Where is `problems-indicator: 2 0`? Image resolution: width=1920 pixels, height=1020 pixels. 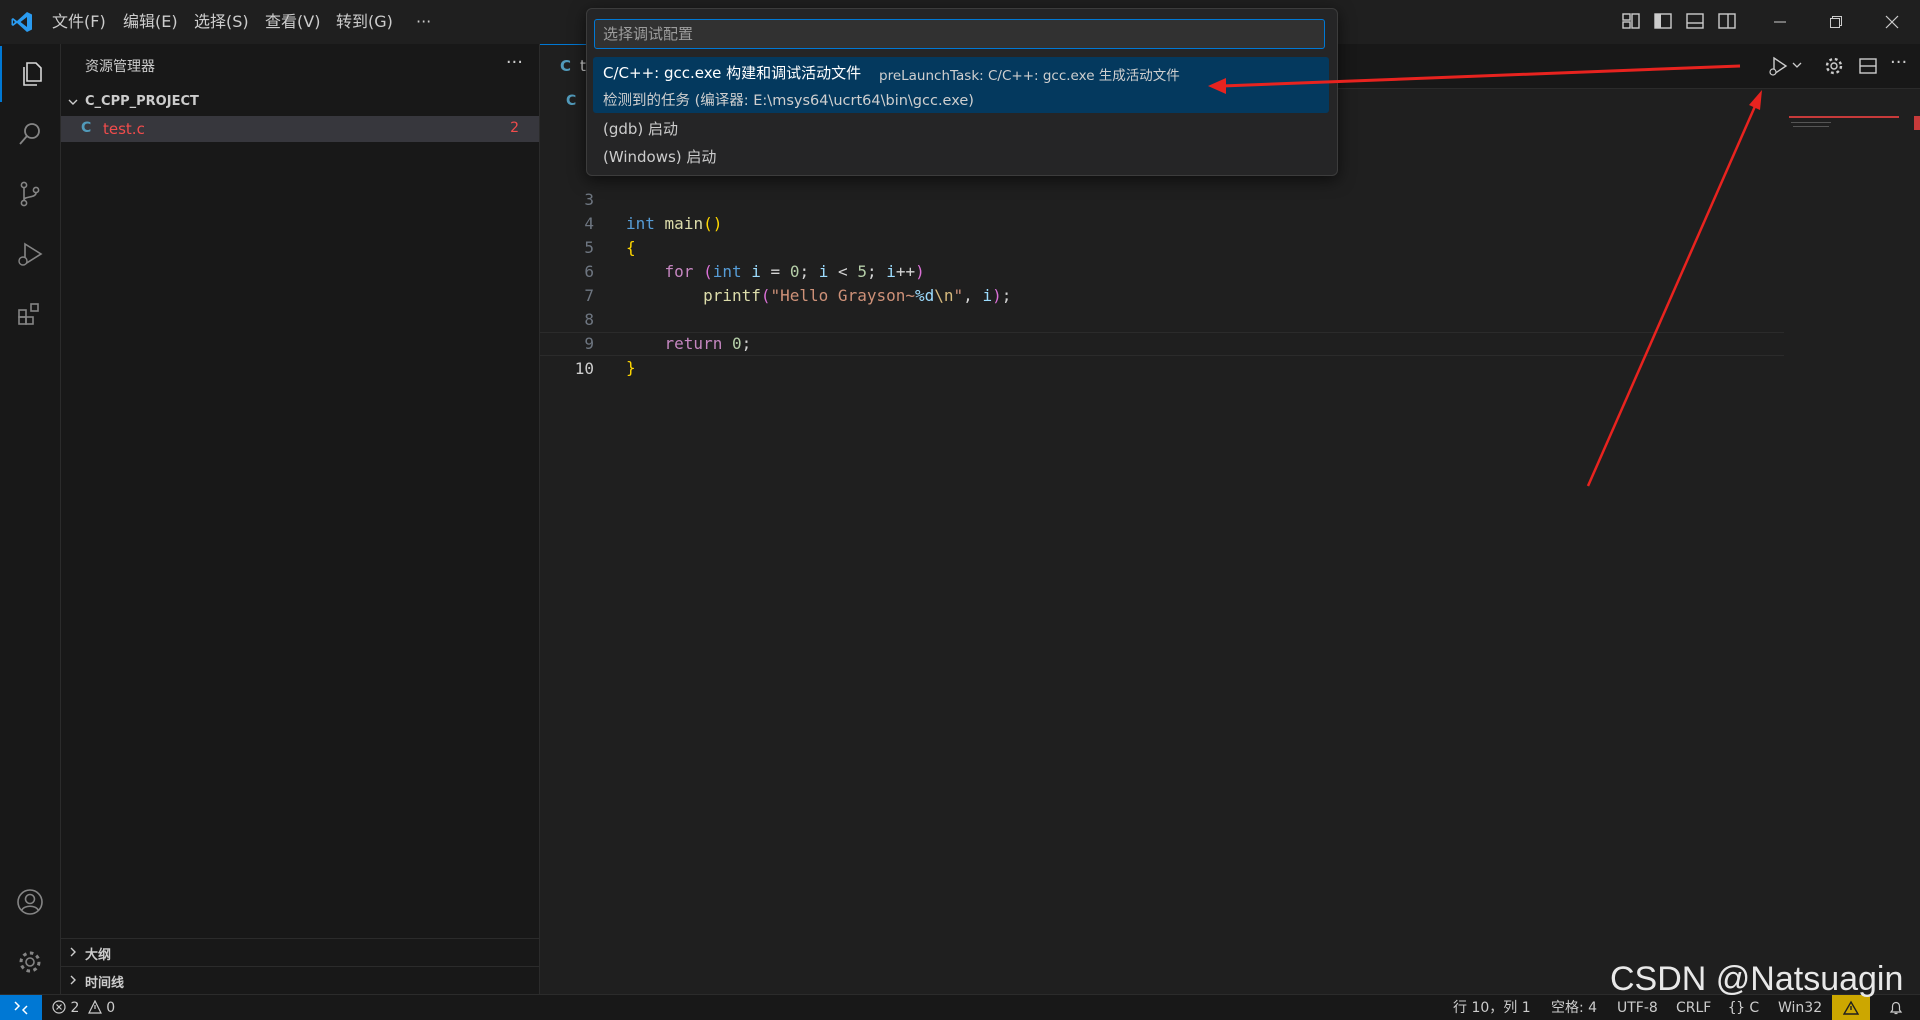
problems-indicator: 2 0 is located at coordinates (83, 1007).